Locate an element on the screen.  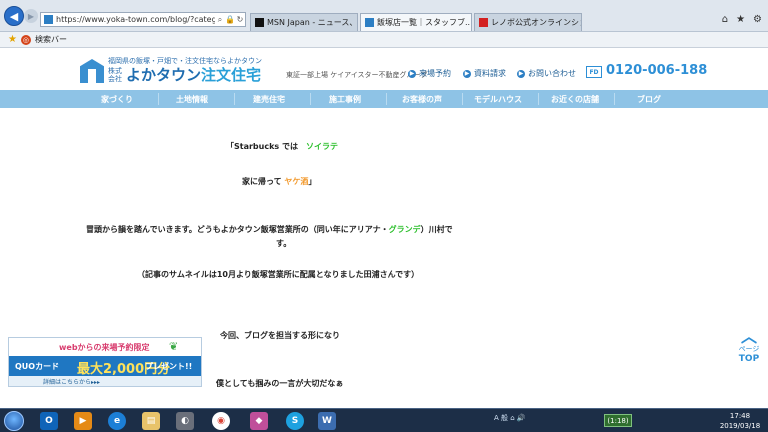
tab-yokatown: 飯塚店一覧｜スタッフブ... ✕ is located at coordinates (416, 22).